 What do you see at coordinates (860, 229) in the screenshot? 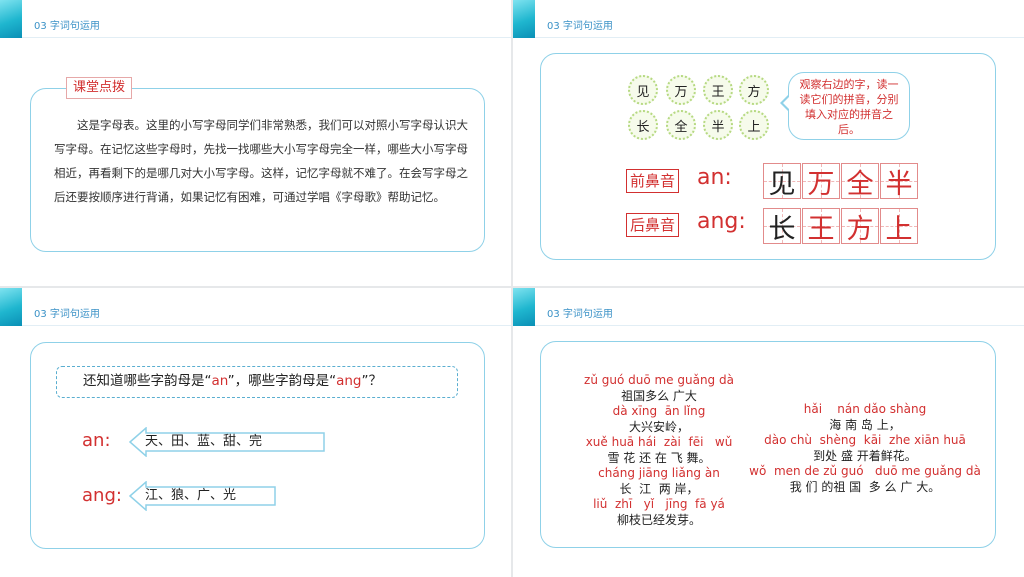
I see `grid-char: 方` at bounding box center [860, 229].